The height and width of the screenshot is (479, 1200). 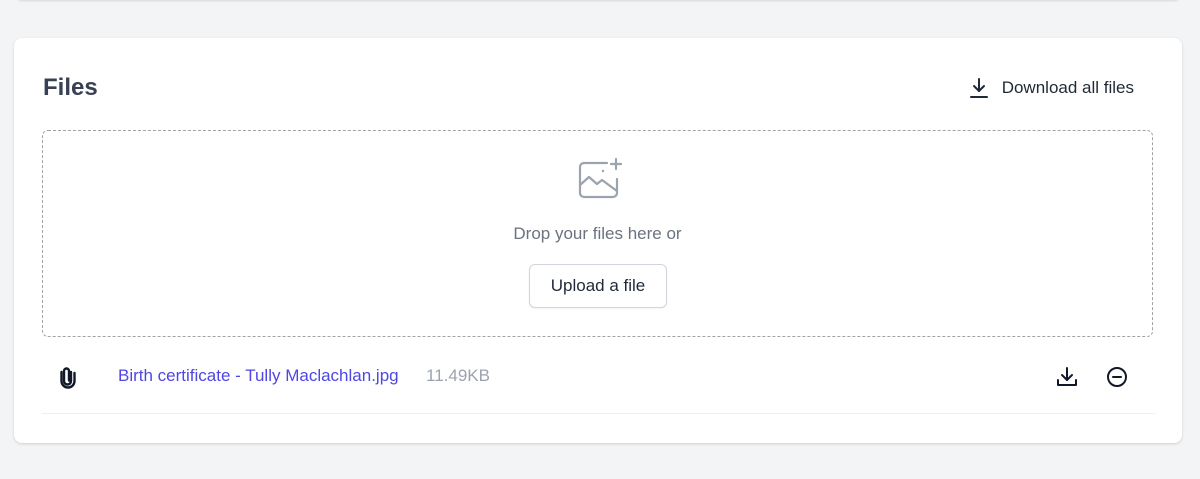 I want to click on upload-file-button: Upload a file, so click(x=598, y=286).